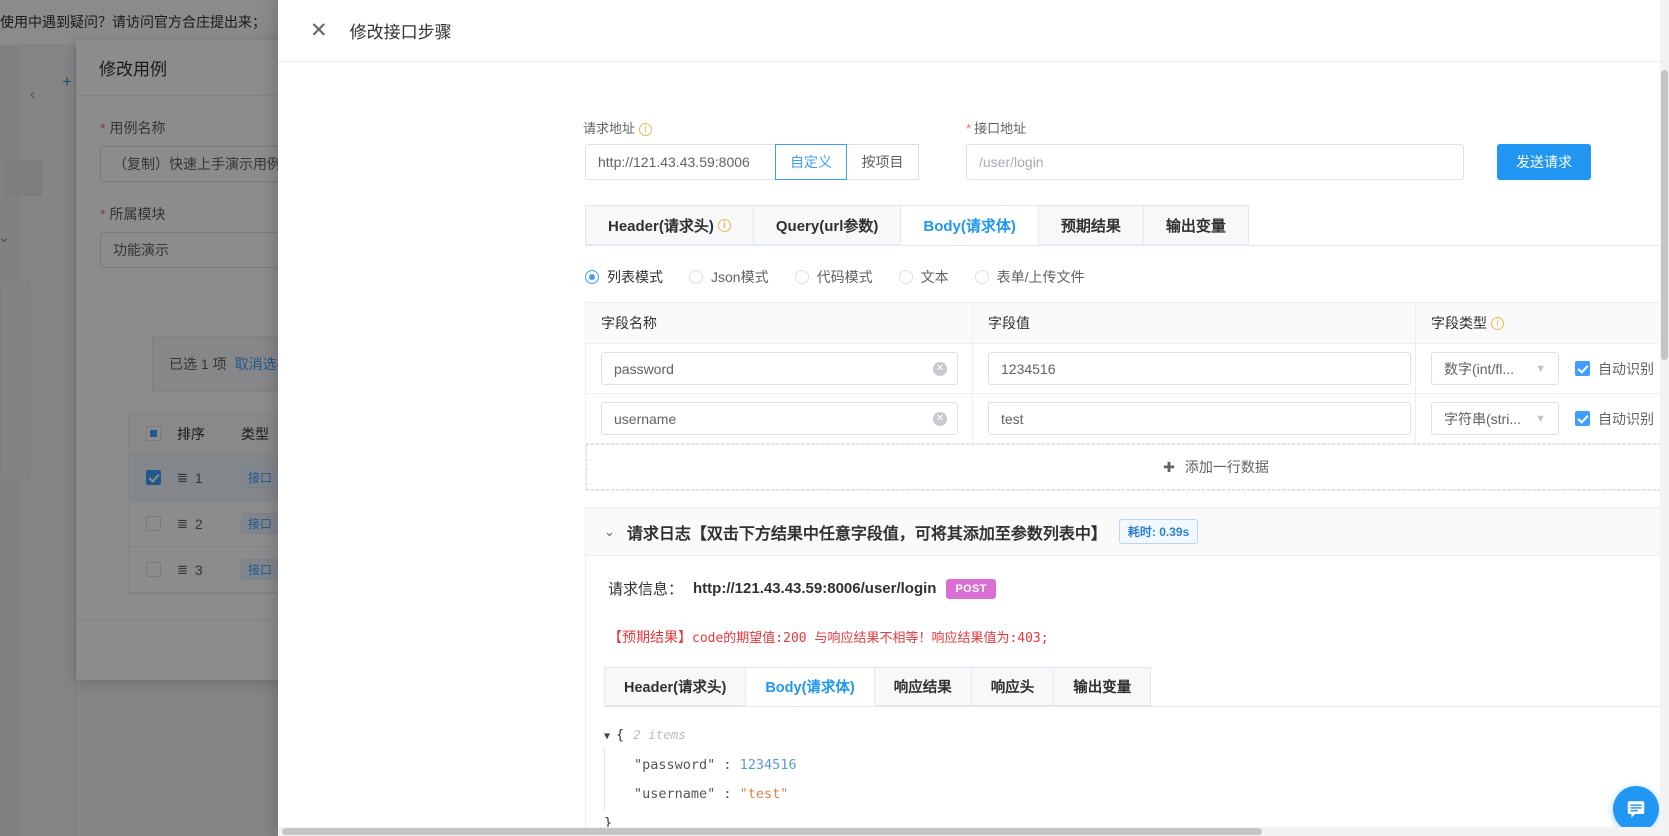 The height and width of the screenshot is (836, 1669). I want to click on response-tabs: Header(请求头) Body(请求体) 响应结果 响应头 输出变量, so click(1136, 687).